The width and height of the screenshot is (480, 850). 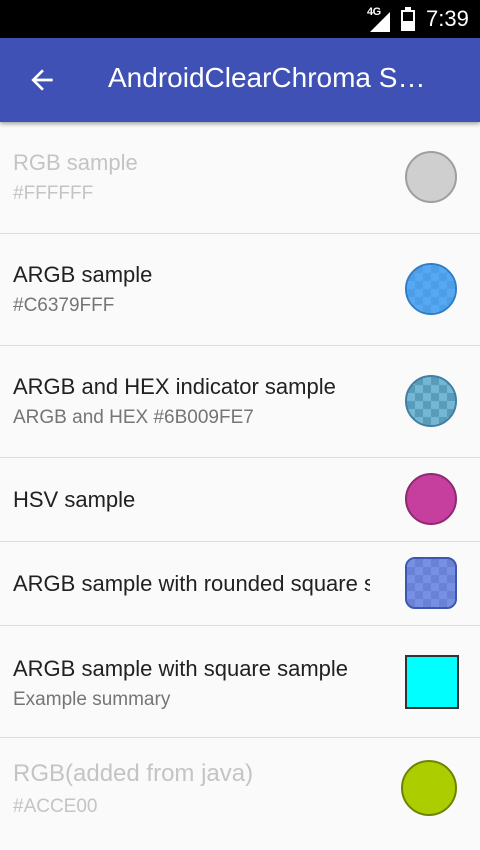 I want to click on preference-hsv-sample: HSV sample, so click(x=240, y=500).